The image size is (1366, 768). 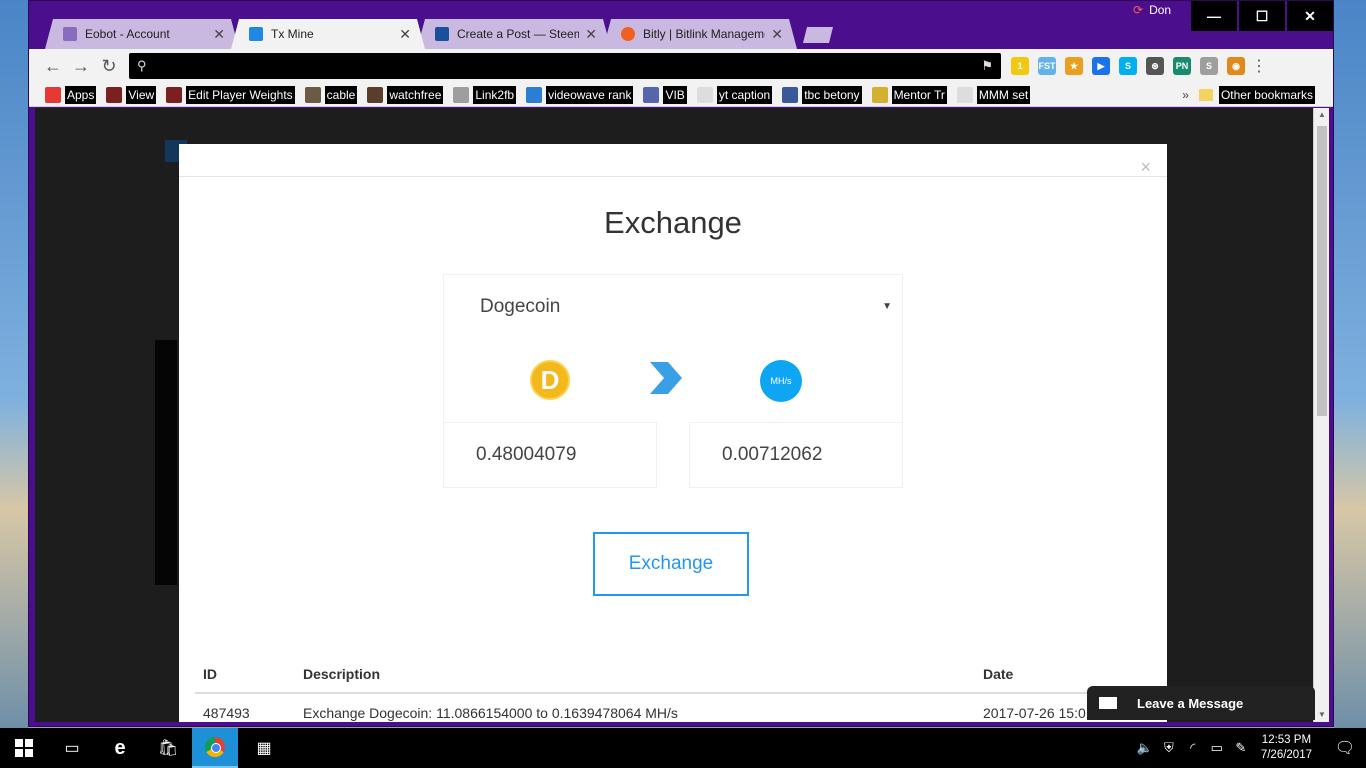 I want to click on bookmark-item: yt caption, so click(x=734, y=94).